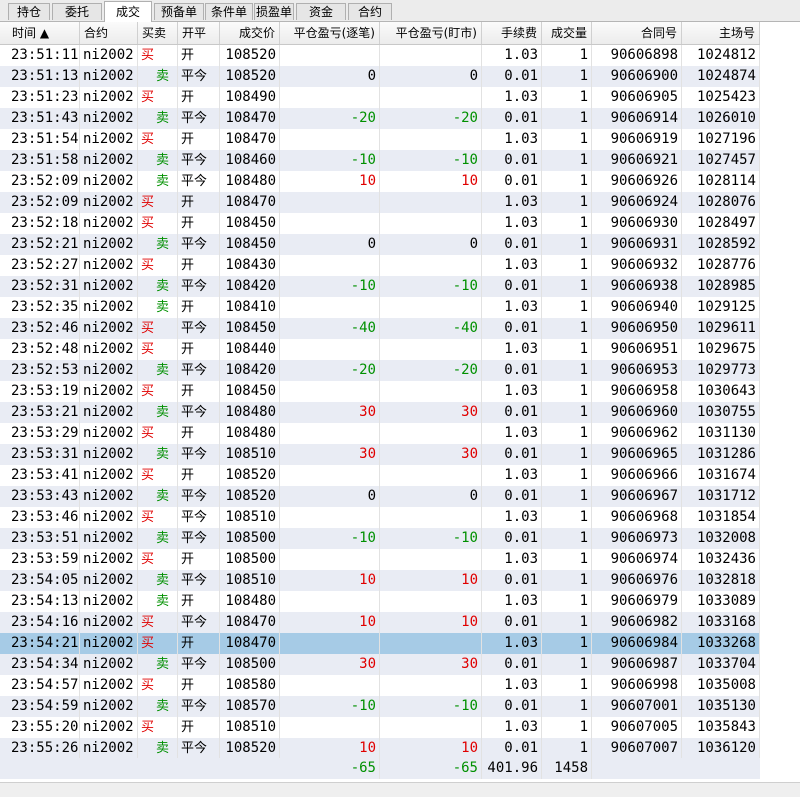 Image resolution: width=800 pixels, height=797 pixels. What do you see at coordinates (229, 11) in the screenshot?
I see `tab-4: 条件单` at bounding box center [229, 11].